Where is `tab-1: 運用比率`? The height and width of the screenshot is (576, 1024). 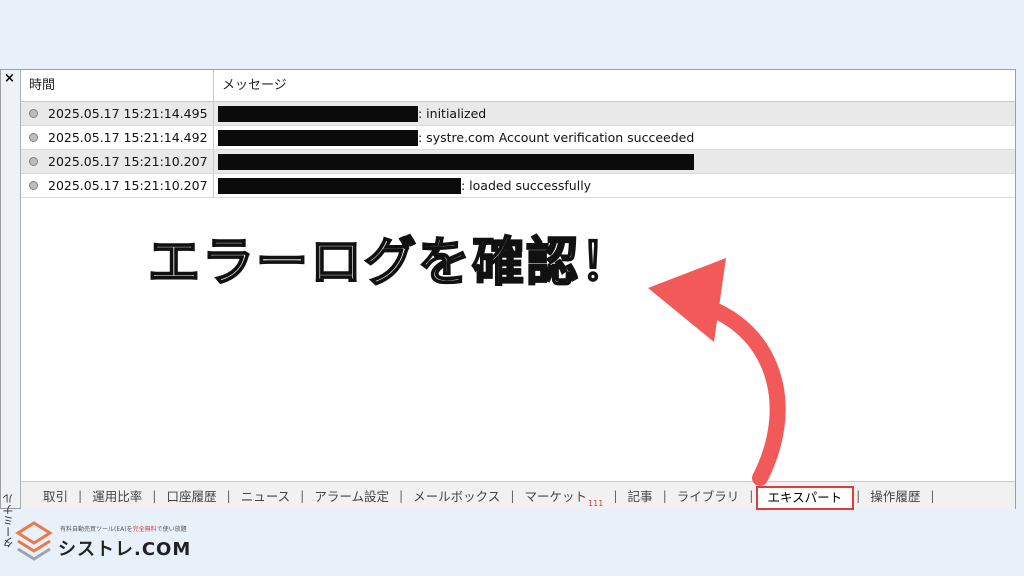 tab-1: 運用比率 is located at coordinates (117, 495).